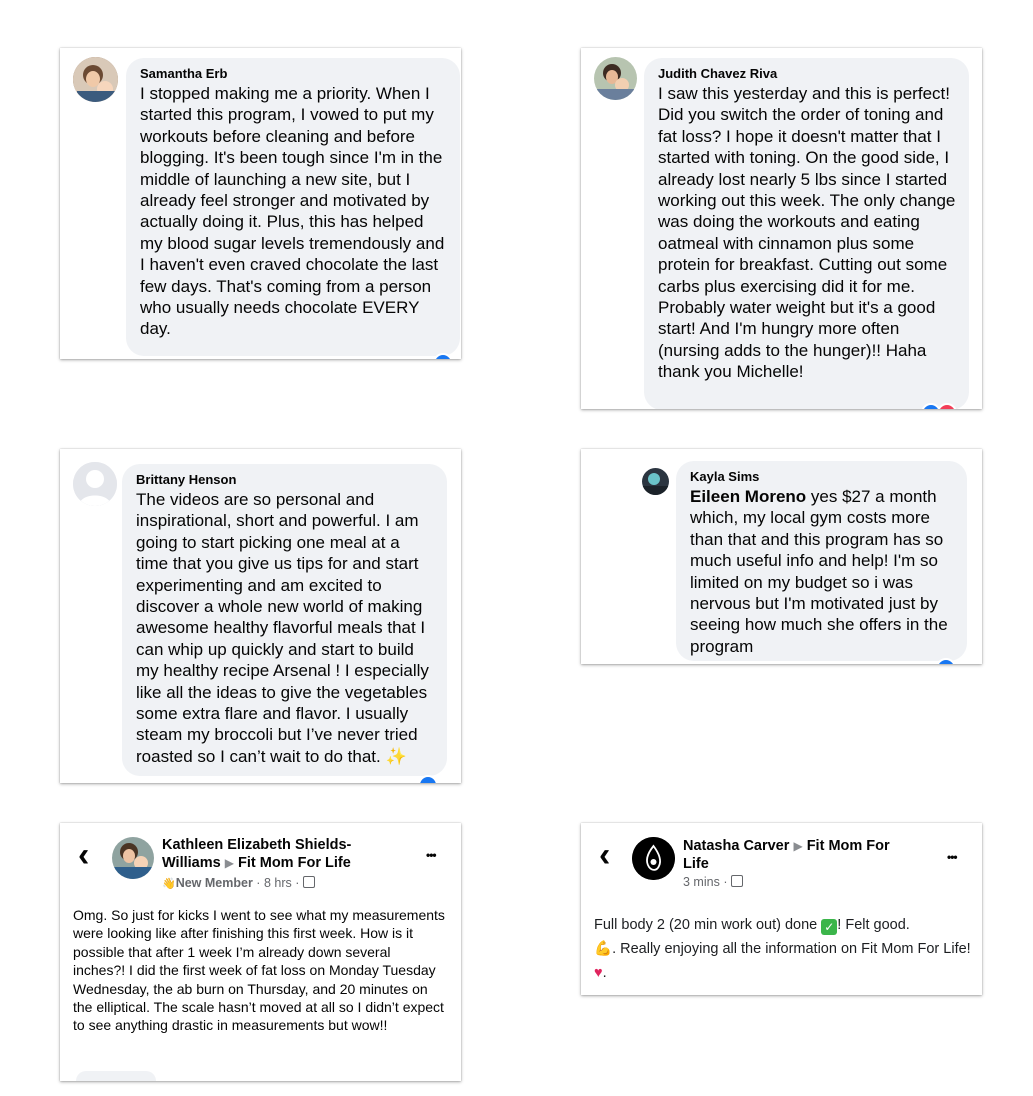 Image resolution: width=1033 pixels, height=1096 pixels. I want to click on post-author: Natasha Carver, so click(736, 846).